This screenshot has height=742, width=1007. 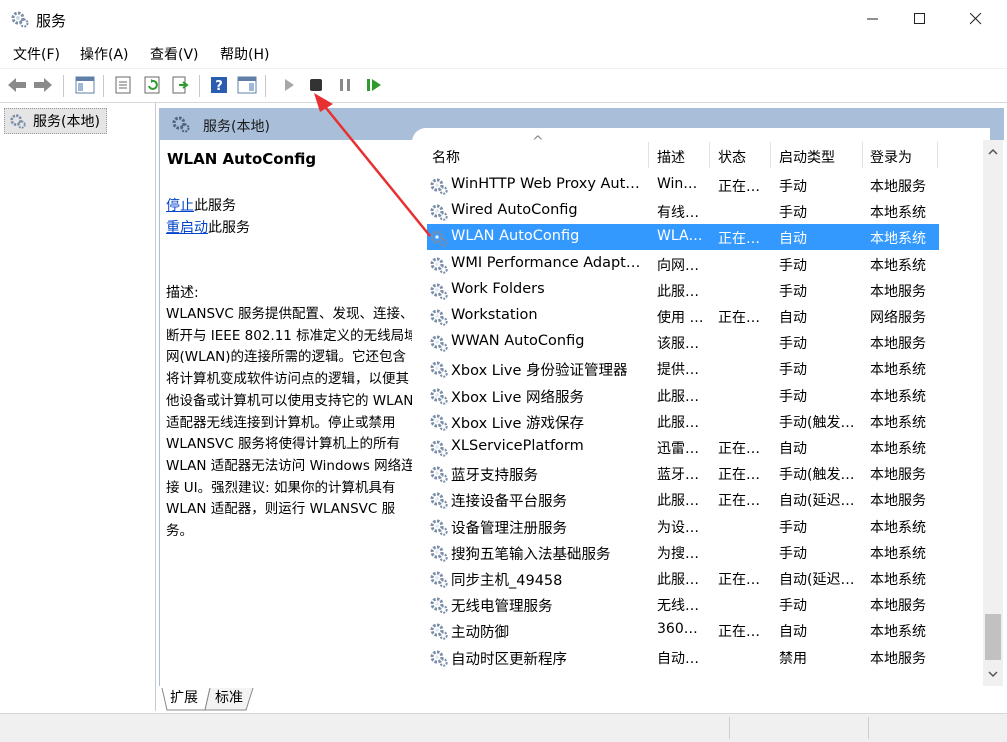 What do you see at coordinates (244, 54) in the screenshot?
I see `menu-help: 帮助(H)` at bounding box center [244, 54].